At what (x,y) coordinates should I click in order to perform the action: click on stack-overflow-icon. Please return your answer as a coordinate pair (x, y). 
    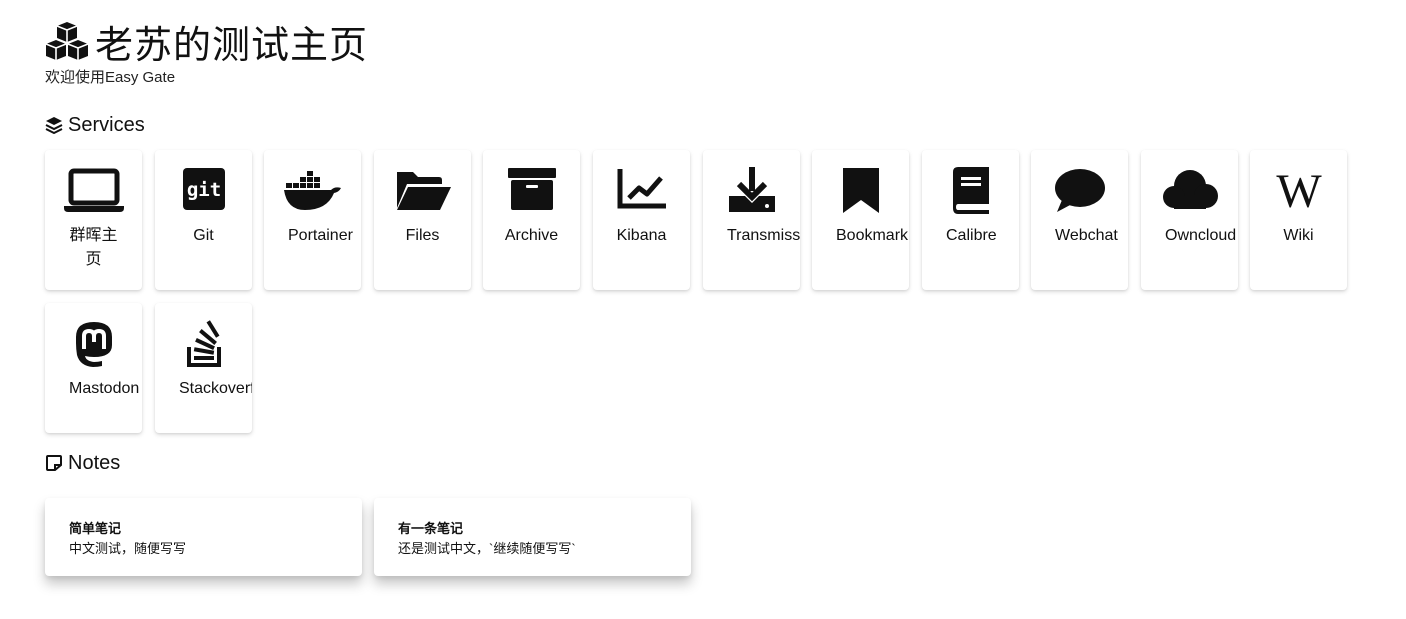
    Looking at the image, I should click on (203, 343).